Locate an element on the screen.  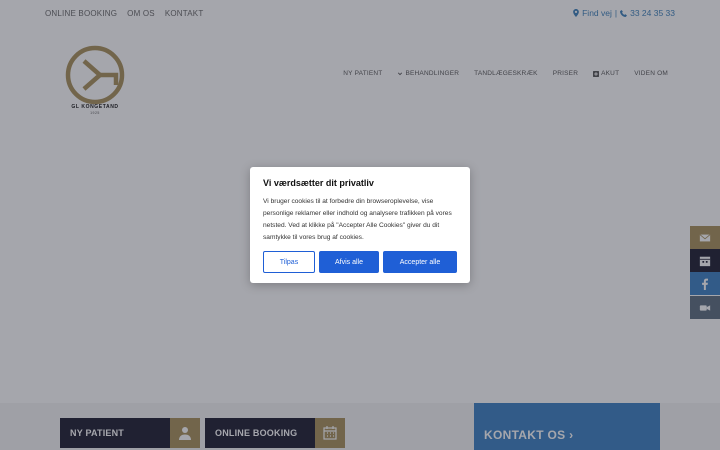
cookie-title: Vi værdsætter dit privatliv is located at coordinates (318, 183).